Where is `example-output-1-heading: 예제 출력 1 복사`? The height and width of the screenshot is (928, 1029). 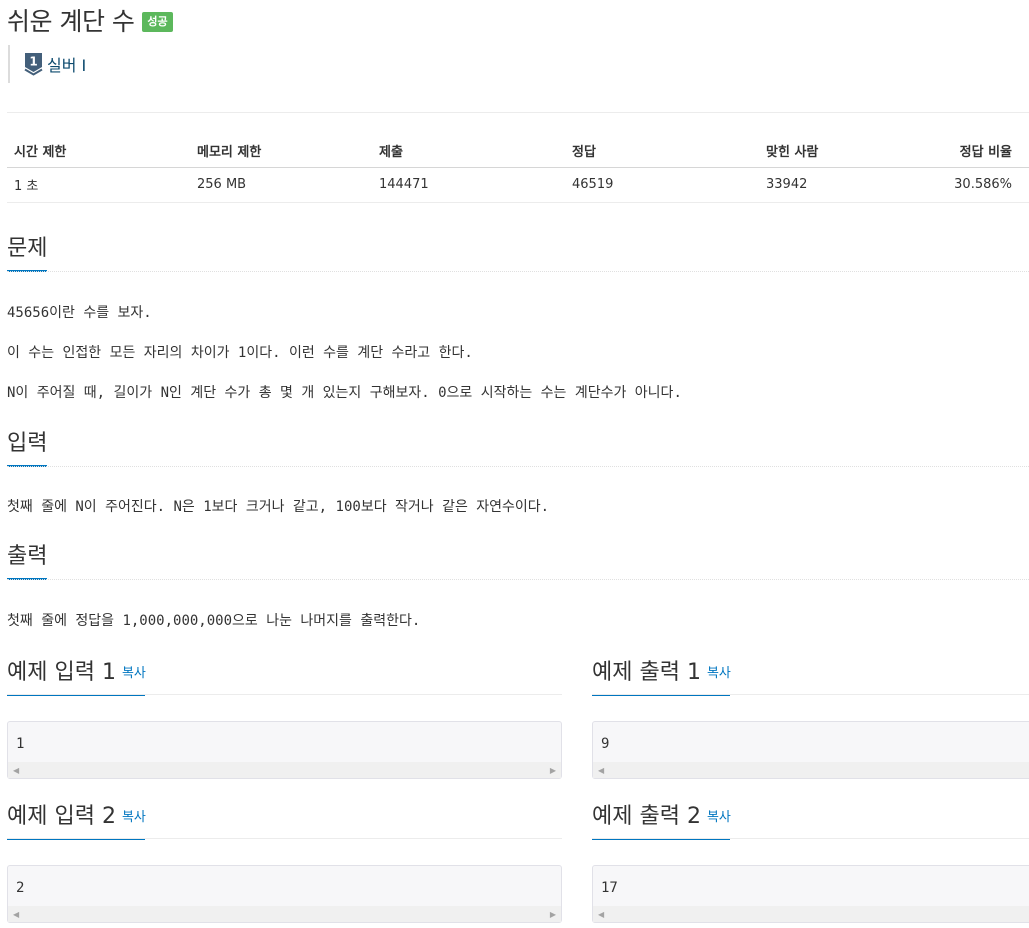
example-output-1-heading: 예제 출력 1 복사 is located at coordinates (661, 677).